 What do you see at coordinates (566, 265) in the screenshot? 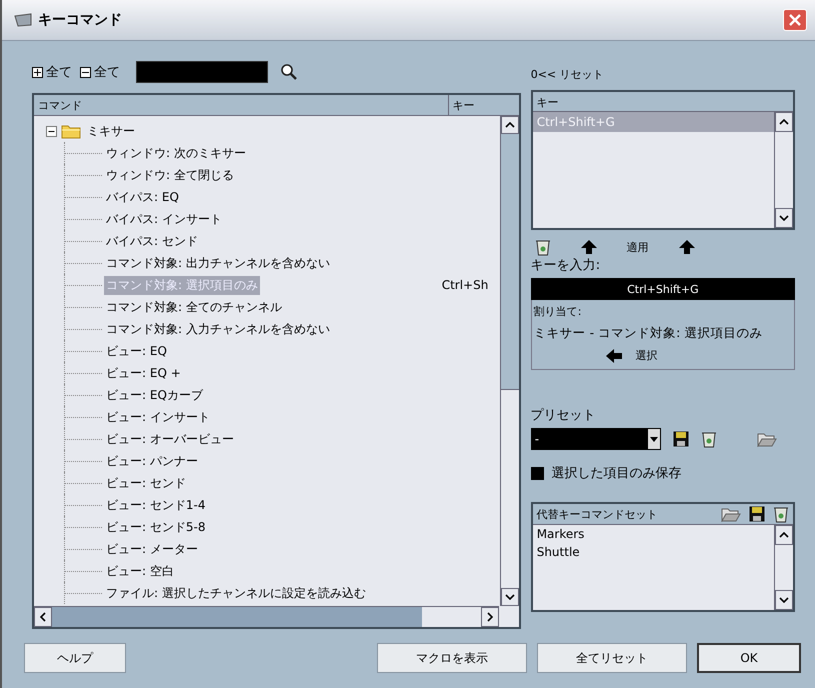
I see `key-input-label: キーを入力:` at bounding box center [566, 265].